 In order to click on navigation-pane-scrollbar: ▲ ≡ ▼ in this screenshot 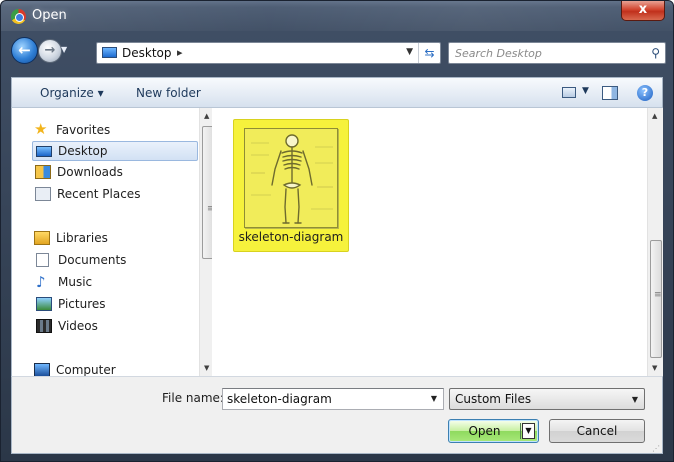, I will do `click(205, 242)`.